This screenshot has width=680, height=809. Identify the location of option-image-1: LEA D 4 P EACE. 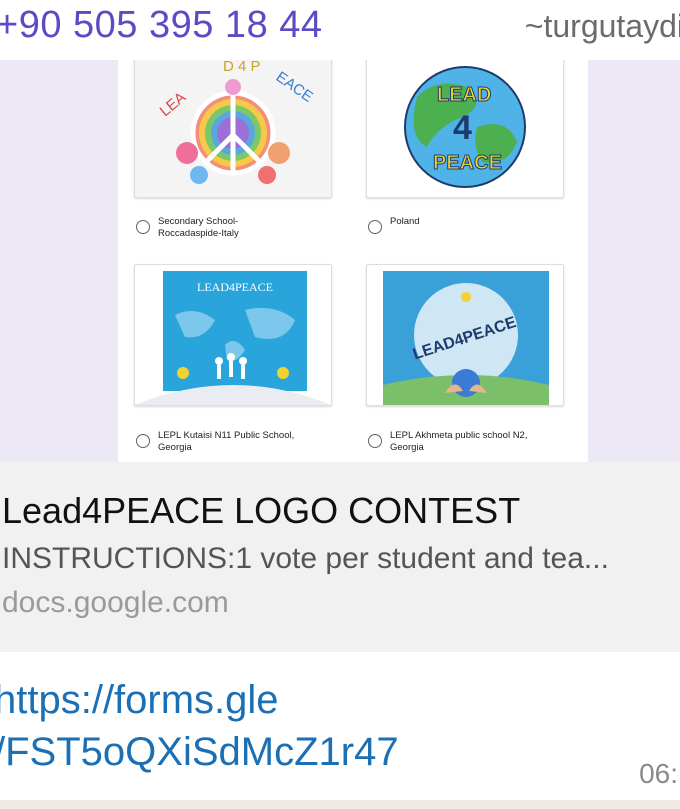
(233, 129).